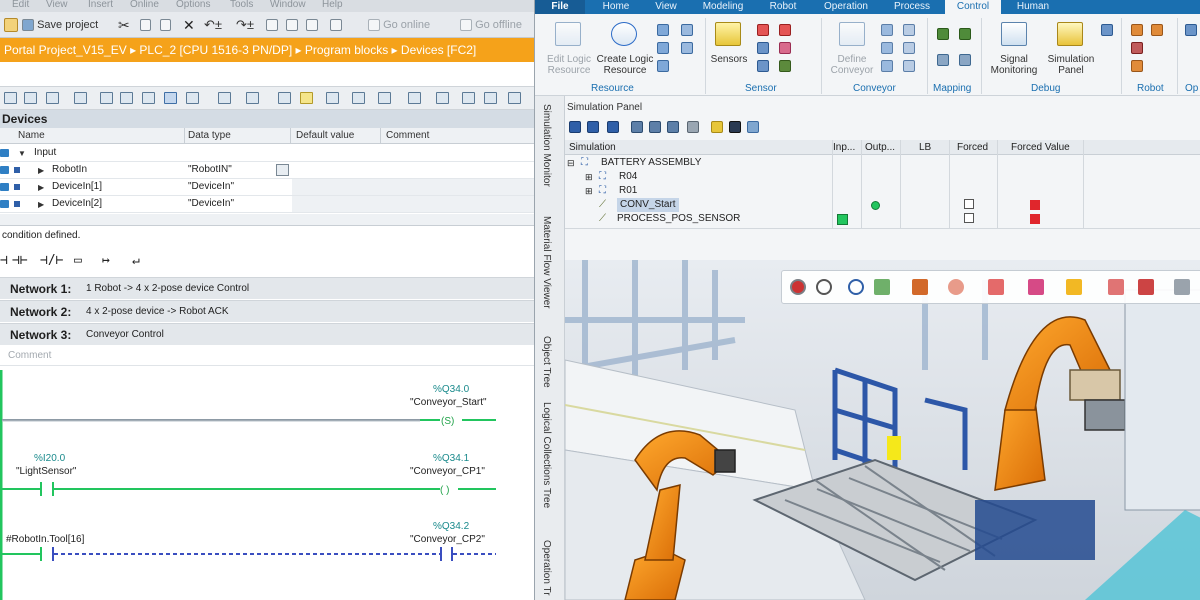 Image resolution: width=1200 pixels, height=600 pixels. I want to click on go-offline-button: Go offline, so click(491, 25).